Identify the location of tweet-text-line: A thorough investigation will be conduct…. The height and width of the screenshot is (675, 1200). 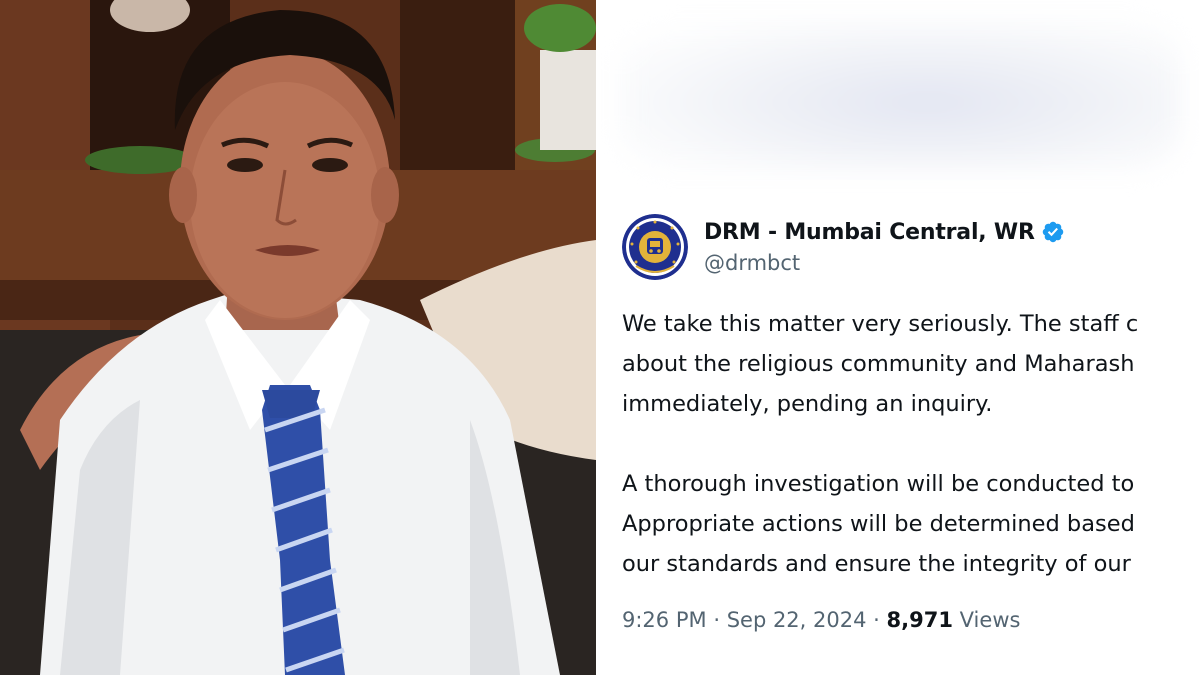
(878, 484).